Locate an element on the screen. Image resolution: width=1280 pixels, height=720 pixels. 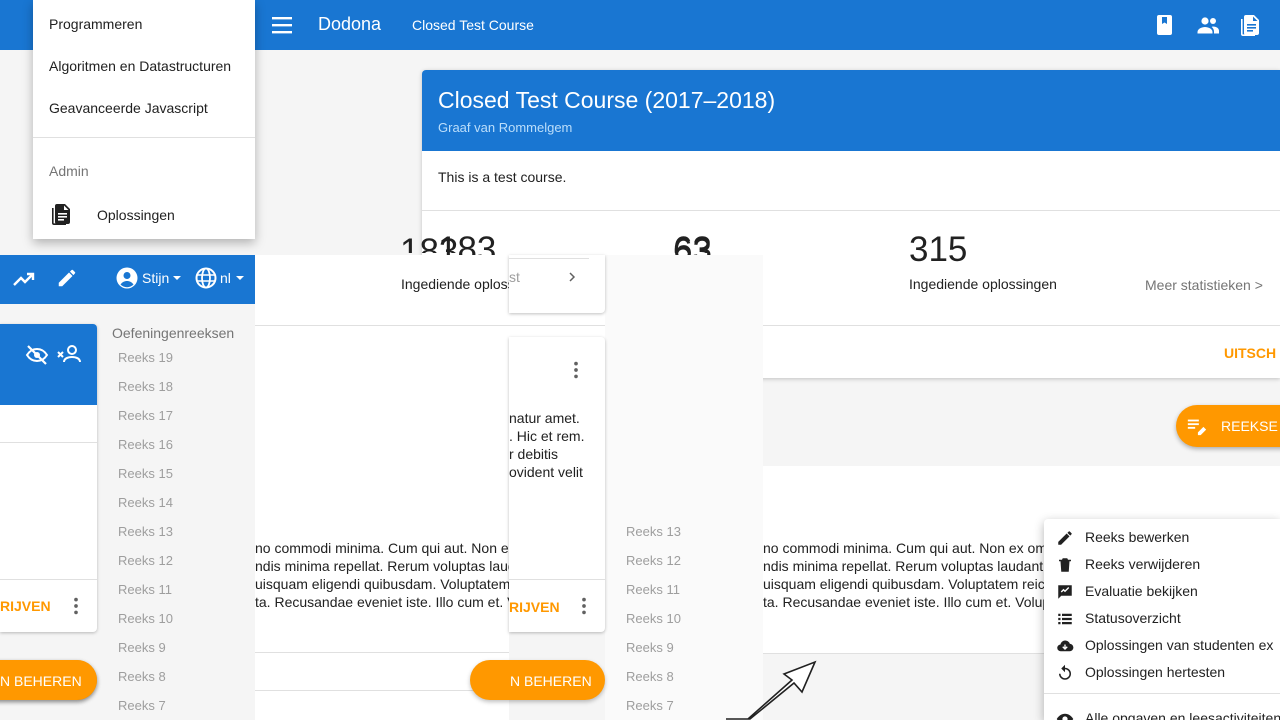
user-menu-label: Stijn is located at coordinates (155, 278).